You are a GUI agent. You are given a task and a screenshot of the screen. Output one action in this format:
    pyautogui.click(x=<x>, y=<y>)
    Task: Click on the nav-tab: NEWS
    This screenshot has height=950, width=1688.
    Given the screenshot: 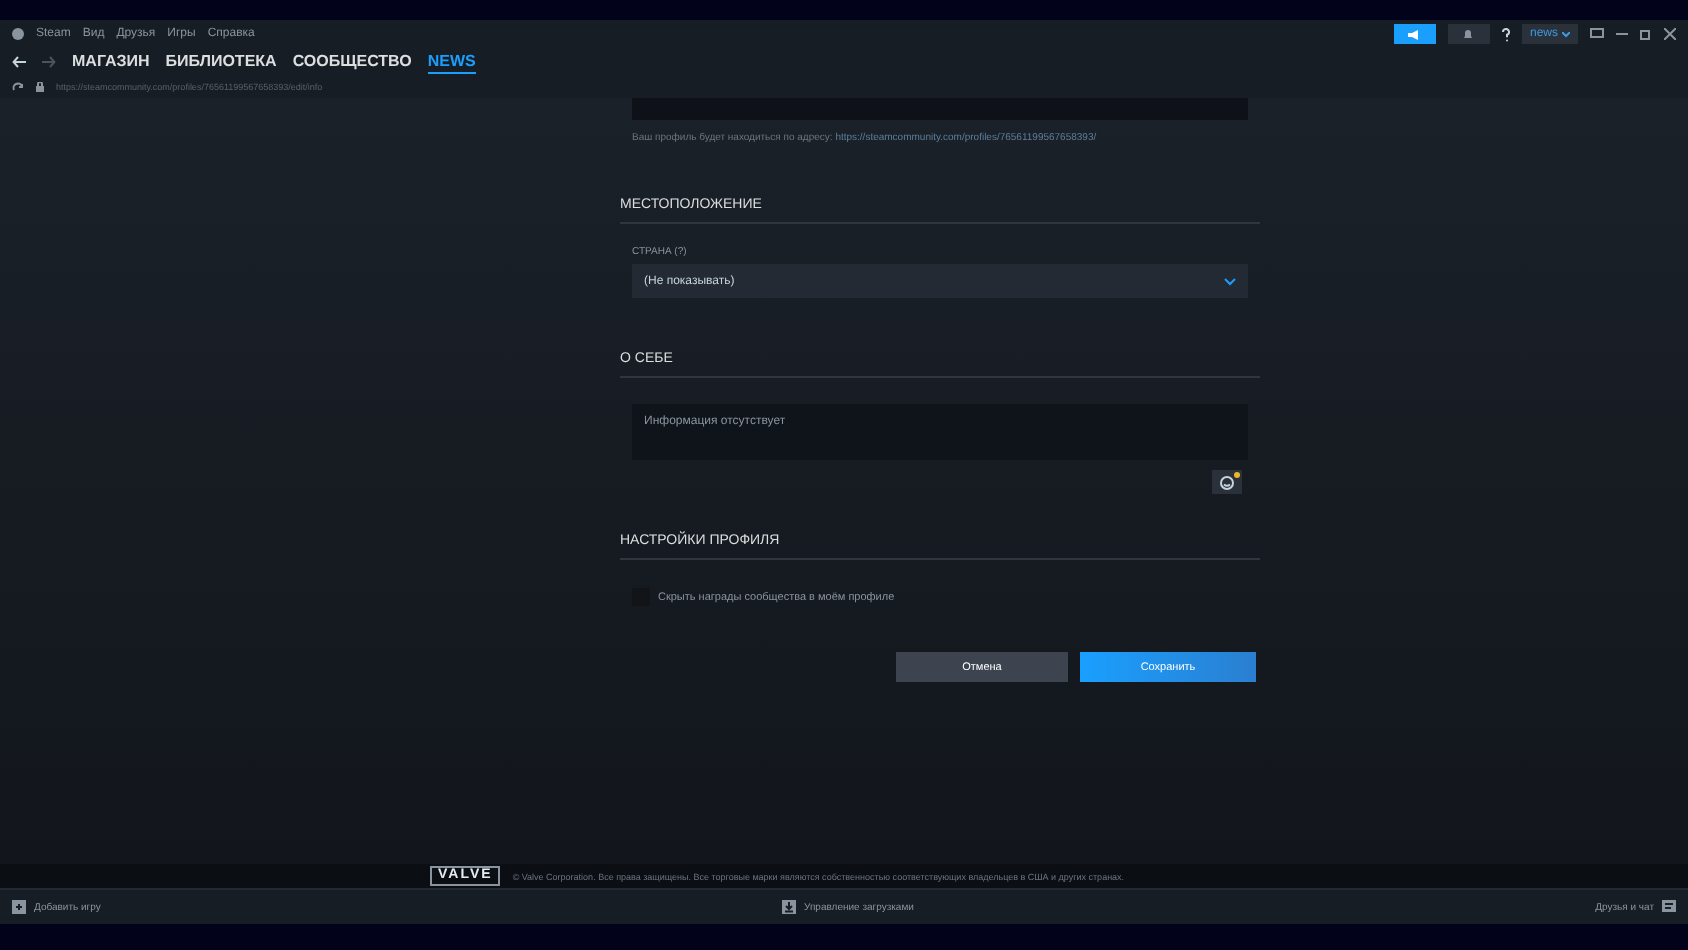 What is the action you would take?
    pyautogui.click(x=451, y=62)
    